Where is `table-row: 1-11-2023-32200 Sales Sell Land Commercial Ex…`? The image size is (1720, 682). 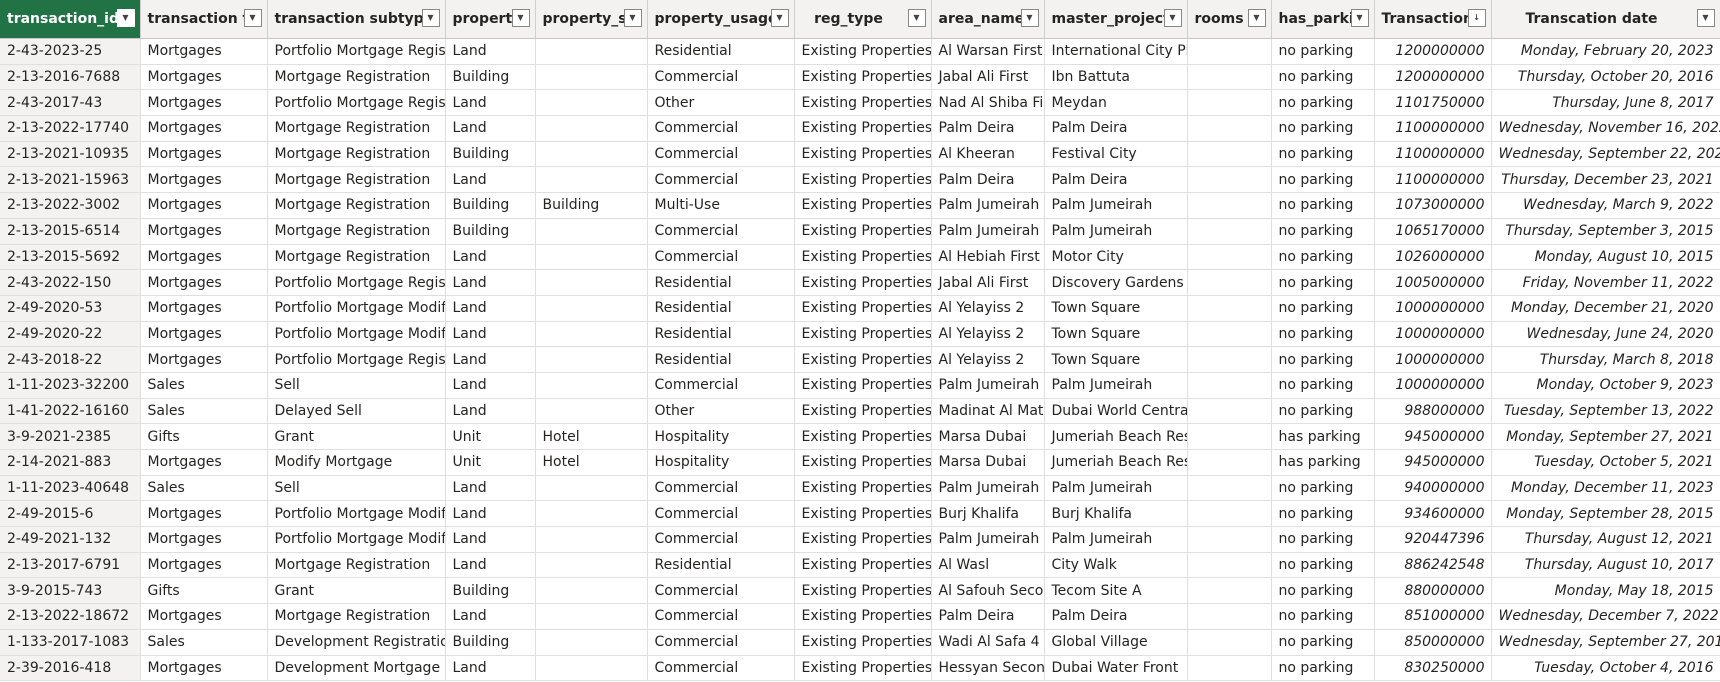 table-row: 1-11-2023-32200 Sales Sell Land Commercial Ex… is located at coordinates (860, 385).